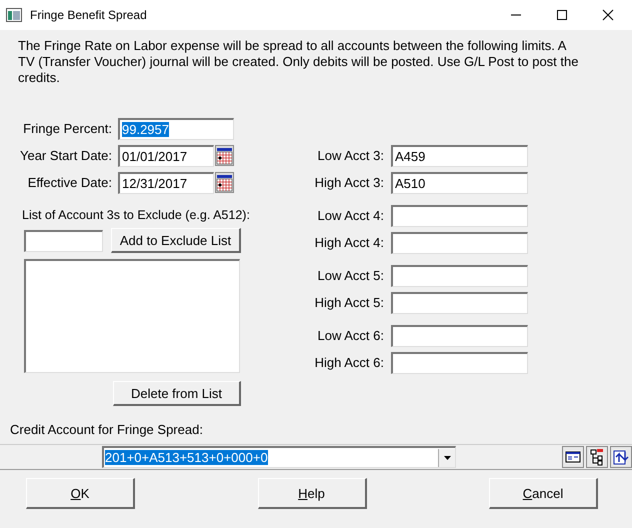 The image size is (632, 528). Describe the element at coordinates (349, 182) in the screenshot. I see `field-label: High Acct 3:` at that location.